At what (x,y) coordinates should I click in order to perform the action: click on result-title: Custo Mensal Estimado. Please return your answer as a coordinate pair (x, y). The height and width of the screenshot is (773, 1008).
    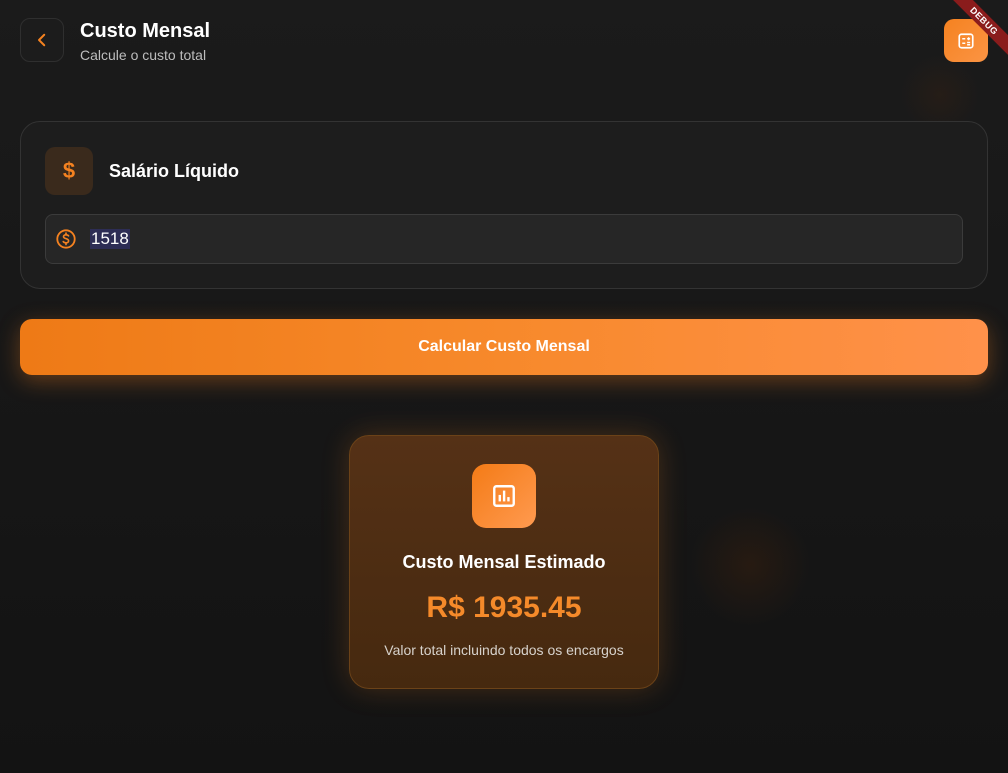
    Looking at the image, I should click on (504, 562).